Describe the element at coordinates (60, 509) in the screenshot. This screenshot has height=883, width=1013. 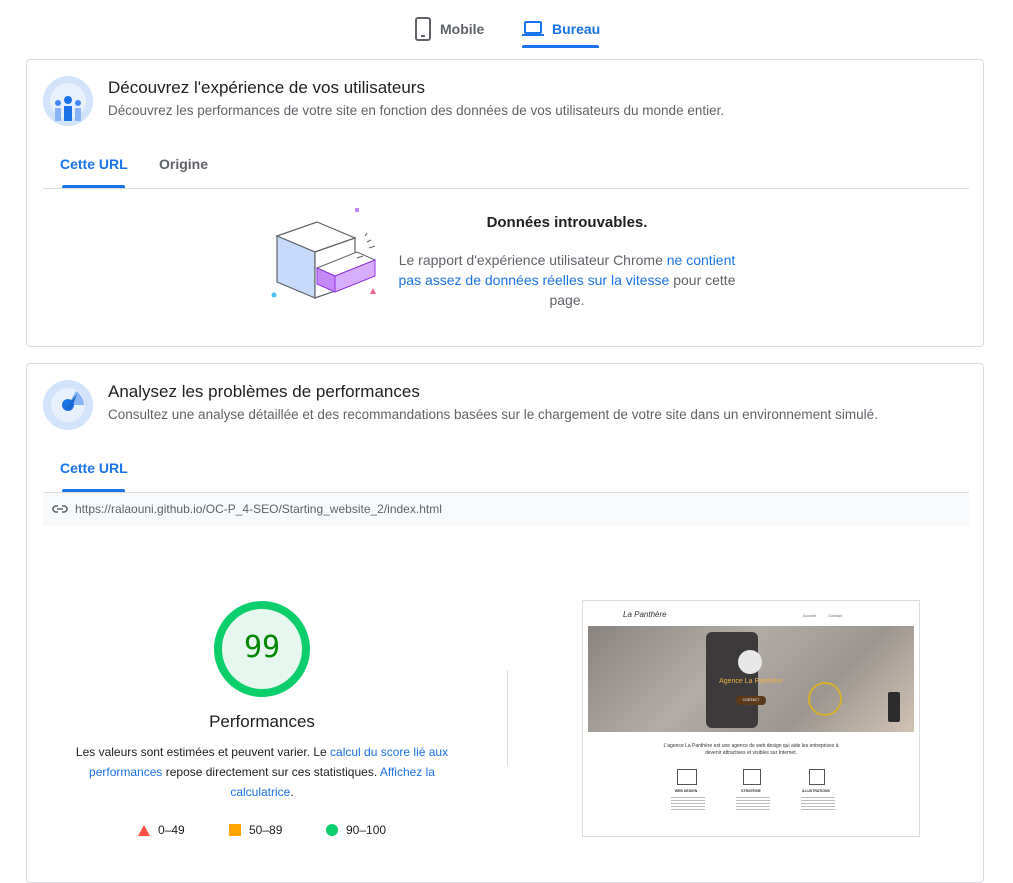
I see `link-icon` at that location.